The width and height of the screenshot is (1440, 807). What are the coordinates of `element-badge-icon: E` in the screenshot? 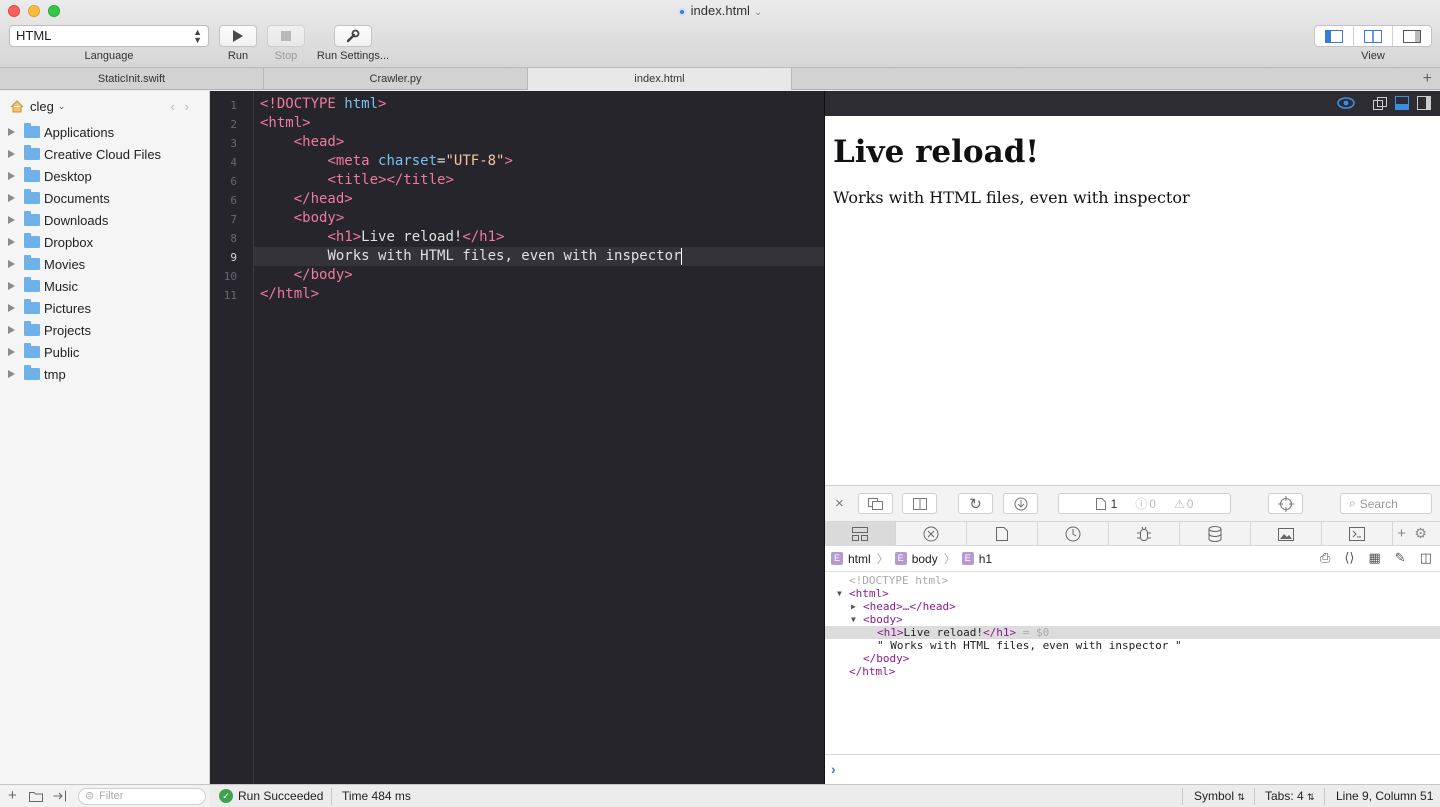 It's located at (900, 558).